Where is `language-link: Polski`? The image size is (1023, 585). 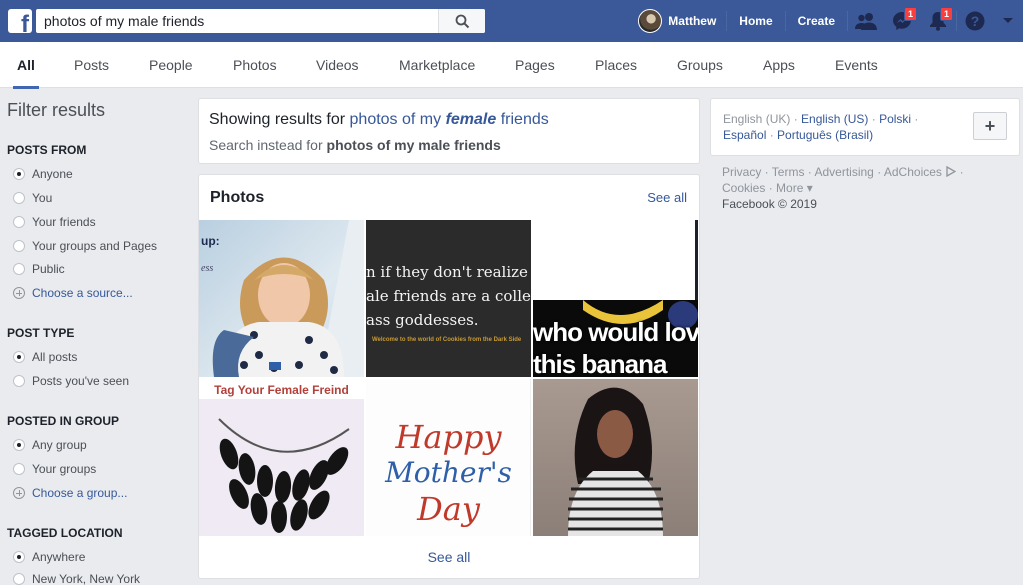 language-link: Polski is located at coordinates (895, 119).